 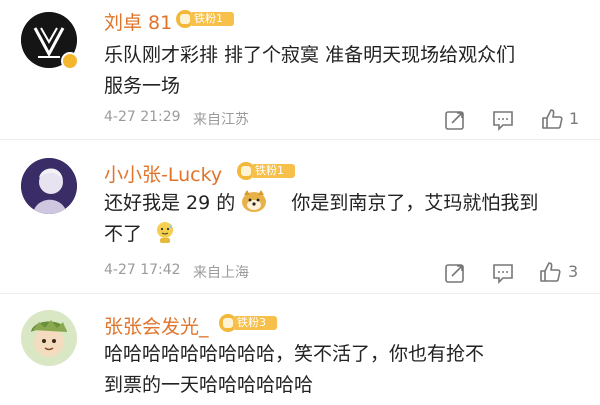 I want to click on fan-badge: 铁粉3, so click(x=248, y=323).